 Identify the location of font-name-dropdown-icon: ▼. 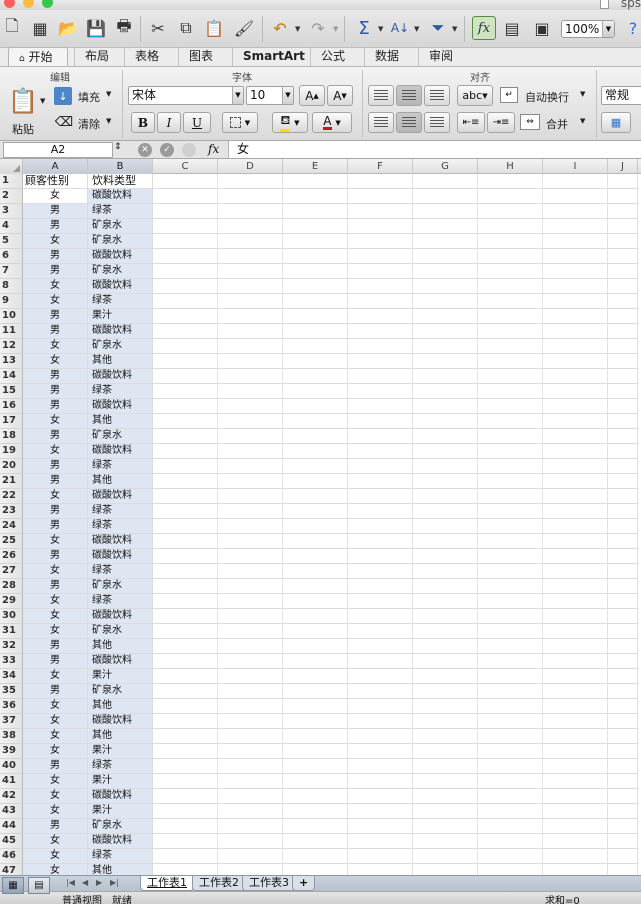
(237, 95).